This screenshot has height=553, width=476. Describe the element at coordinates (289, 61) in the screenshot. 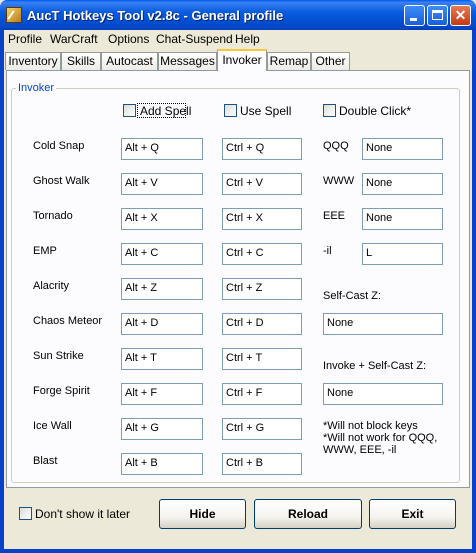

I see `tab-remap: Remap` at that location.